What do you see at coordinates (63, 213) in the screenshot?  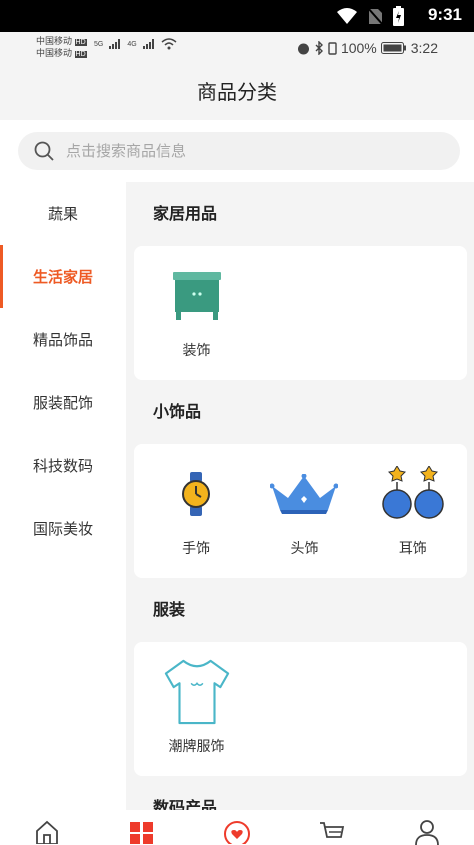 I see `sidebar-item-fruits-vegetables: 蔬果` at bounding box center [63, 213].